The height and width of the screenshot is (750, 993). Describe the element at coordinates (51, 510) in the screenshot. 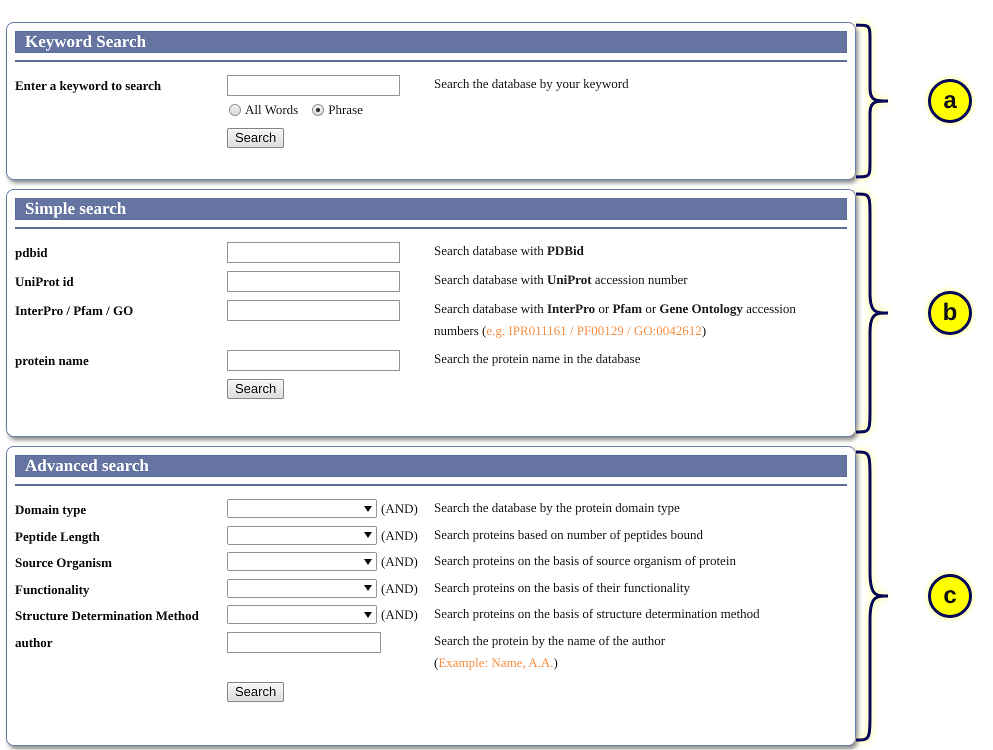

I see `field-label: Domain type` at that location.